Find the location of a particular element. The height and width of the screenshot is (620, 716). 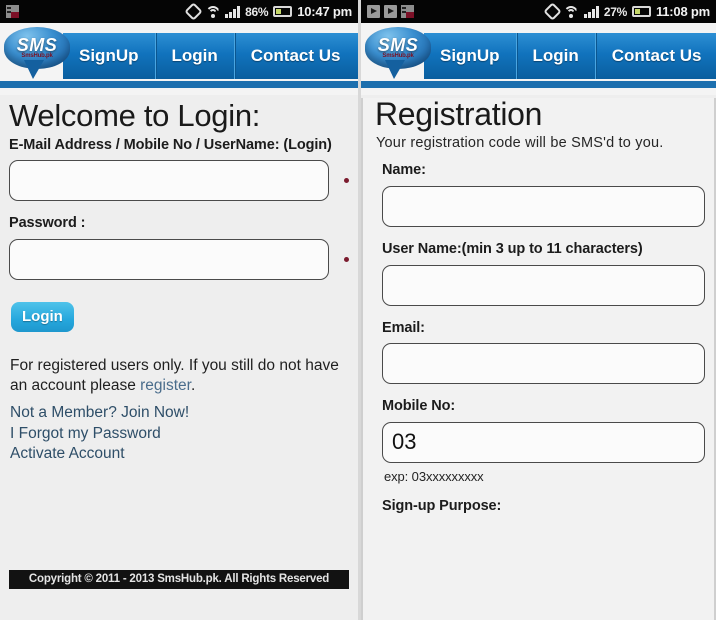

label-signup-purpose: Sign-up Purpose: is located at coordinates (442, 505).